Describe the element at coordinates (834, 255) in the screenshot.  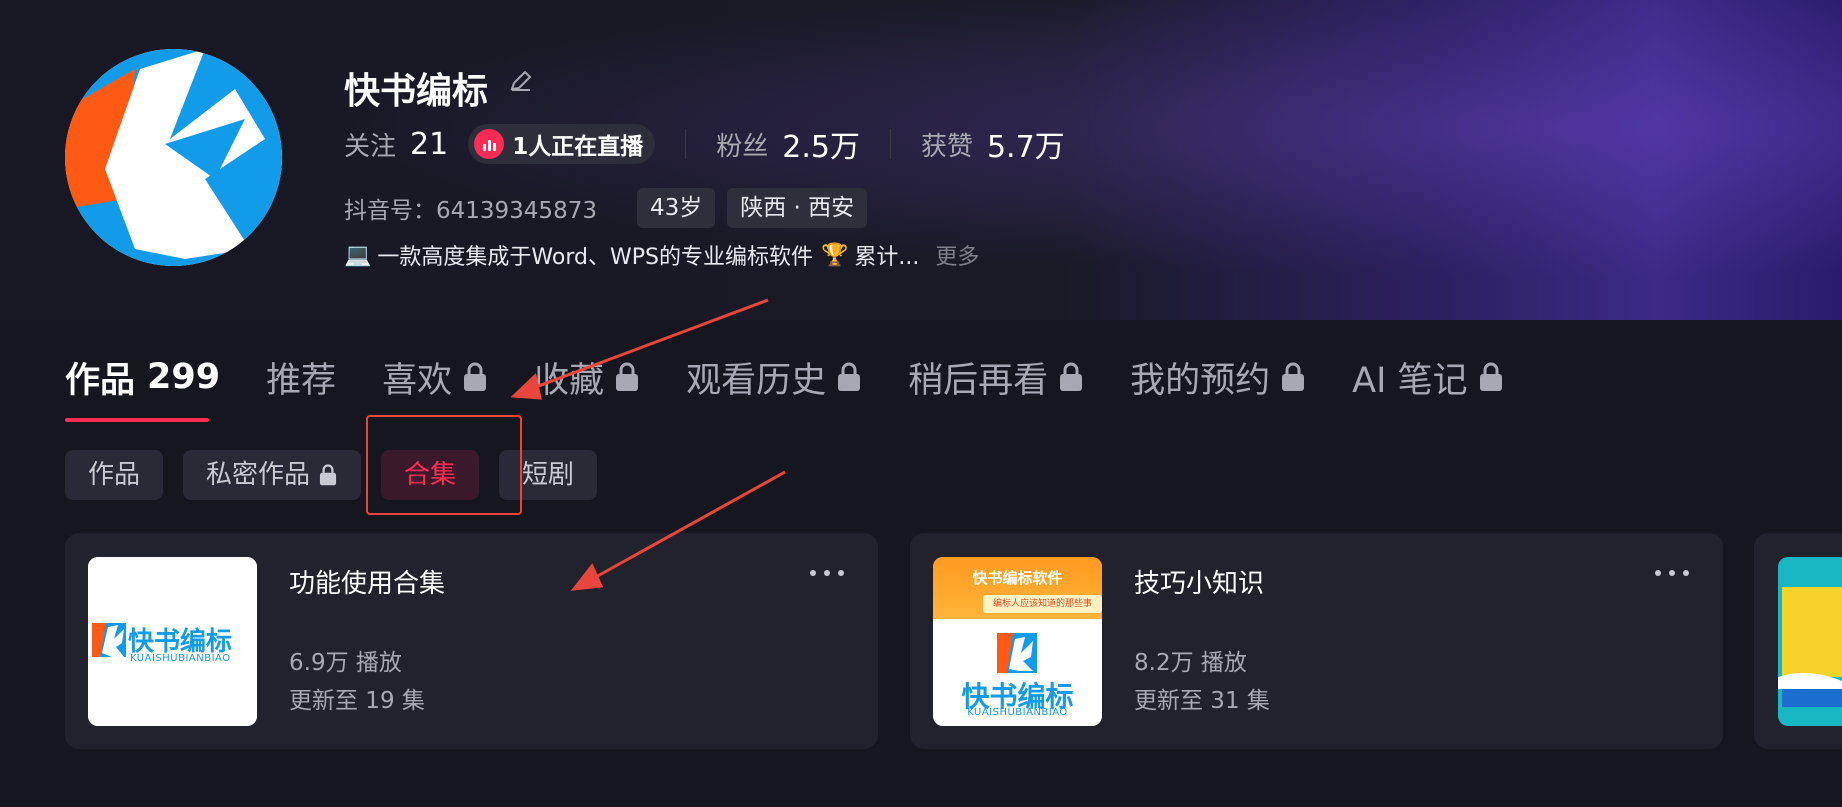
I see `trophy-icon: 🏆` at that location.